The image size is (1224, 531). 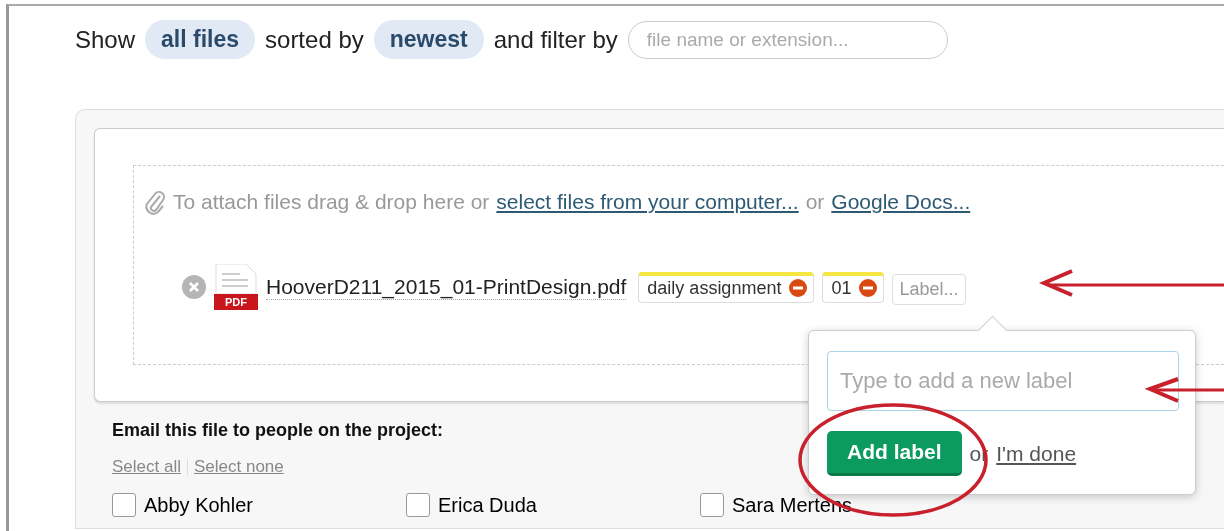 What do you see at coordinates (105, 39) in the screenshot?
I see `show-label: Show` at bounding box center [105, 39].